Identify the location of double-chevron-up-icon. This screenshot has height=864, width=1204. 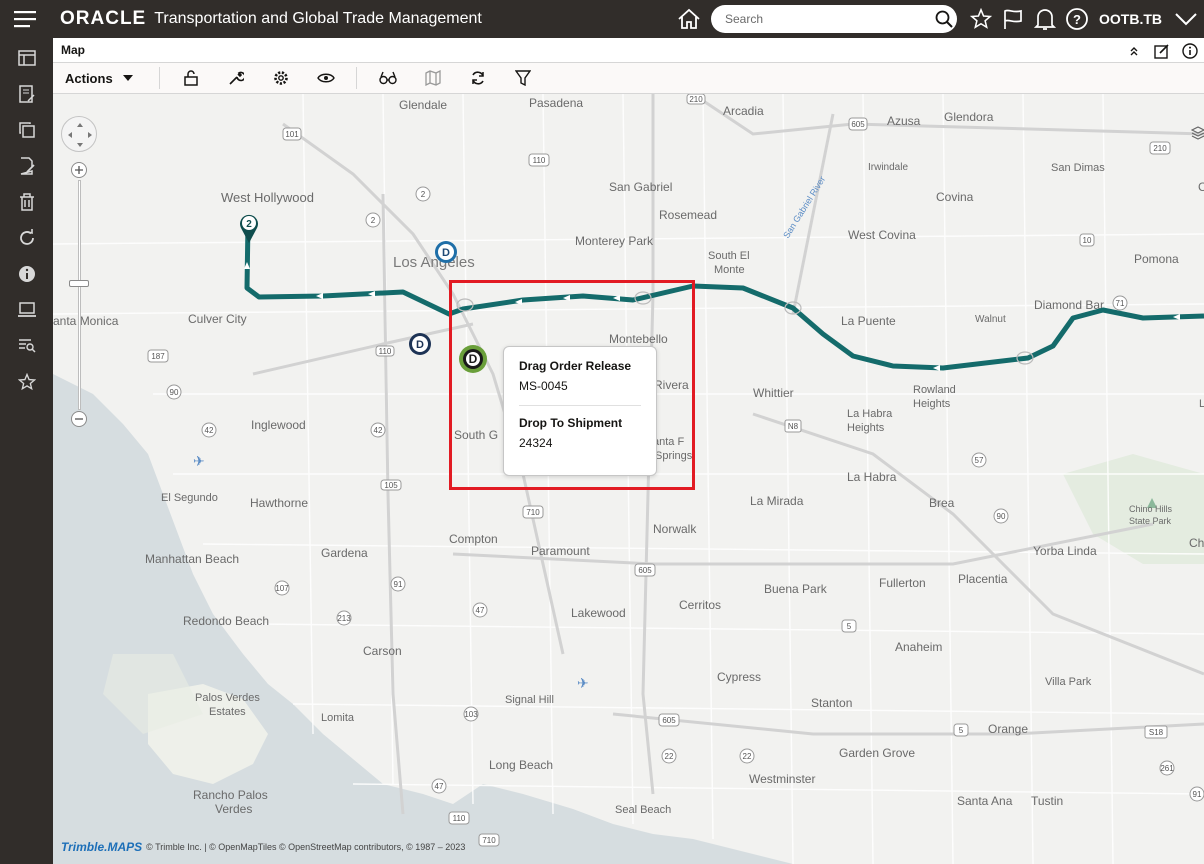
(1134, 50).